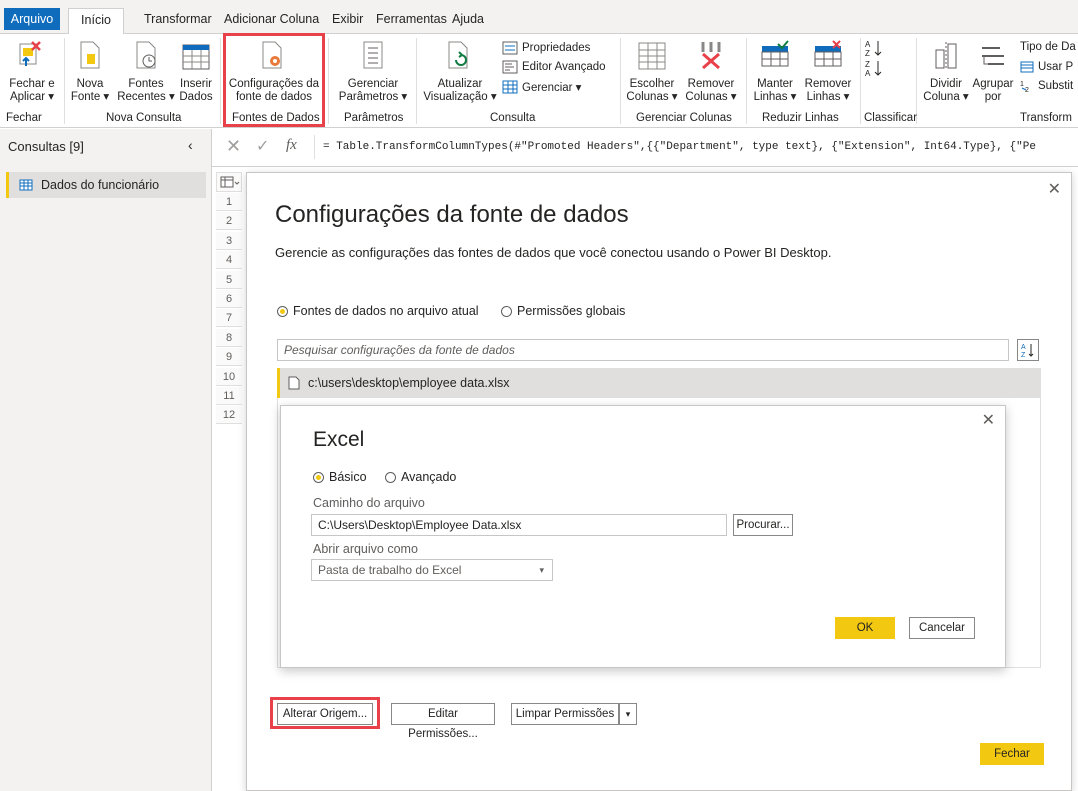 The image size is (1078, 791). I want to click on sort-button: A Z, so click(1028, 350).